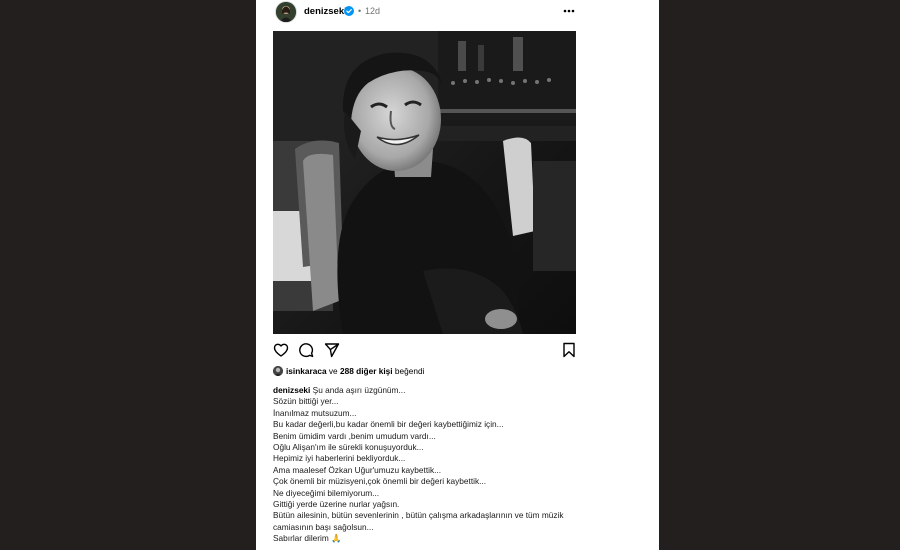 The image size is (900, 550). Describe the element at coordinates (366, 371) in the screenshot. I see `likes-others-link: 288 diğer kişi` at that location.